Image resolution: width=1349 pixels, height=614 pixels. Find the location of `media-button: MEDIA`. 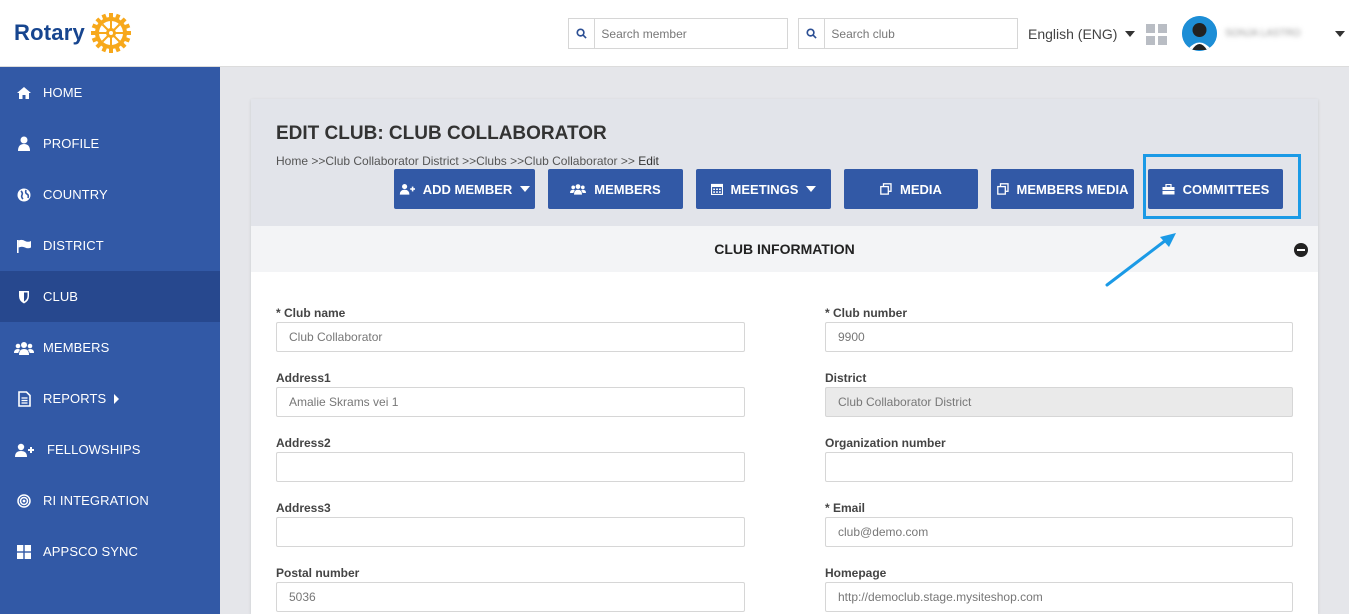

media-button: MEDIA is located at coordinates (911, 189).